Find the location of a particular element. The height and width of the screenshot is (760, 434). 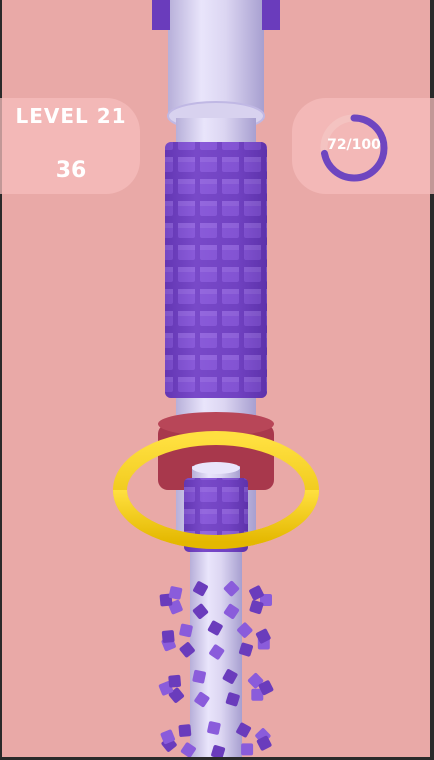

level-label: LEVEL 21 is located at coordinates (71, 116).